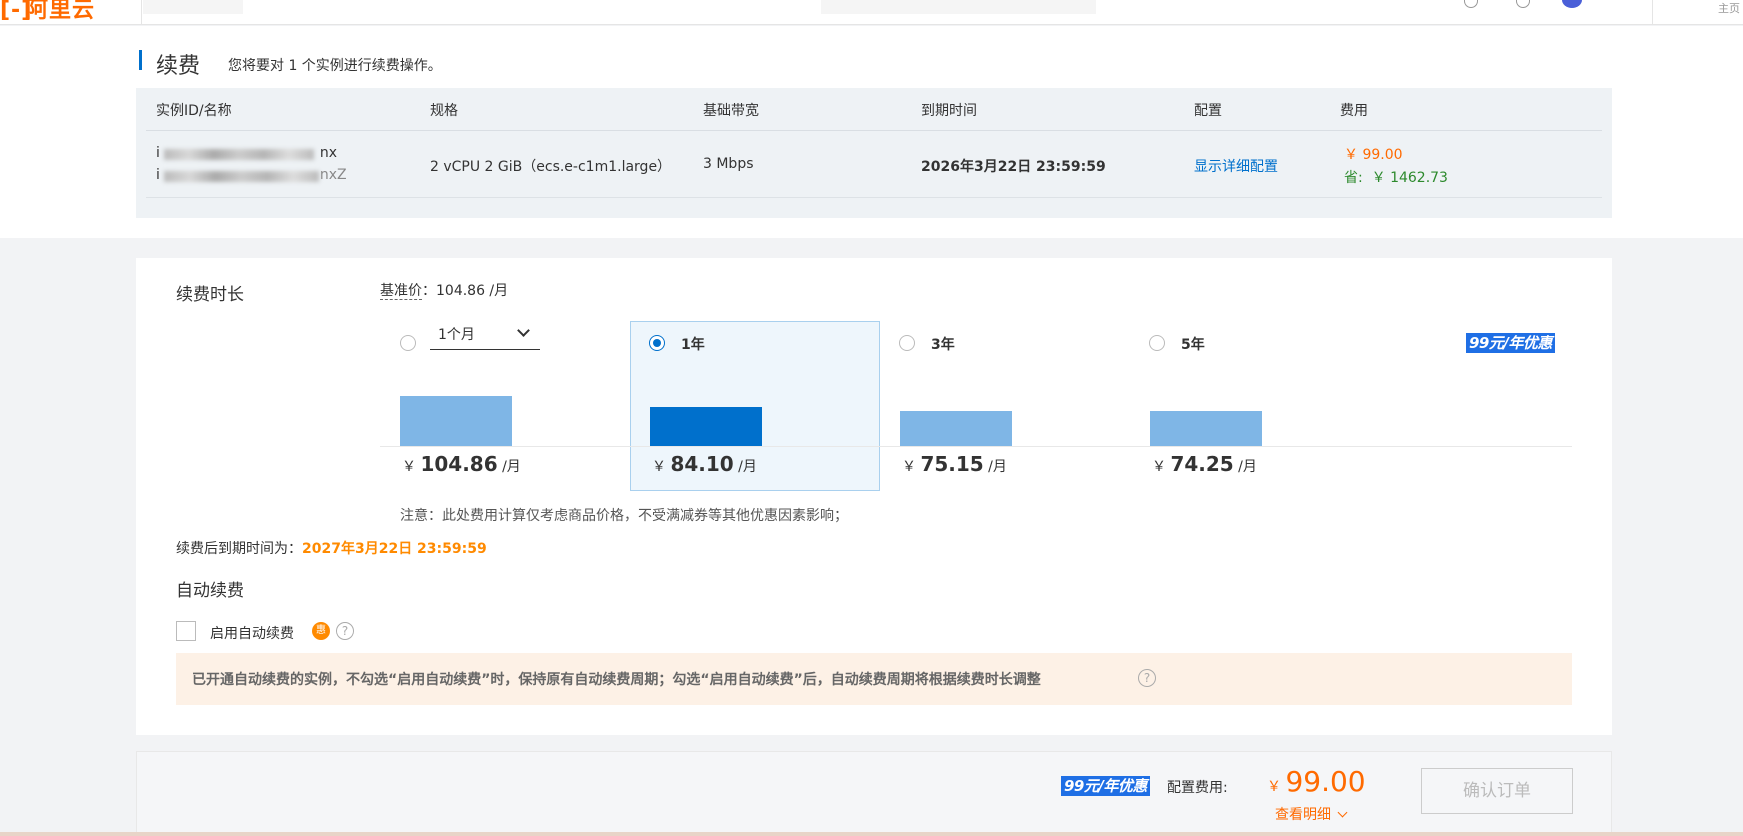  Describe the element at coordinates (485, 335) in the screenshot. I see `month-select-dropdown: 1个月` at that location.